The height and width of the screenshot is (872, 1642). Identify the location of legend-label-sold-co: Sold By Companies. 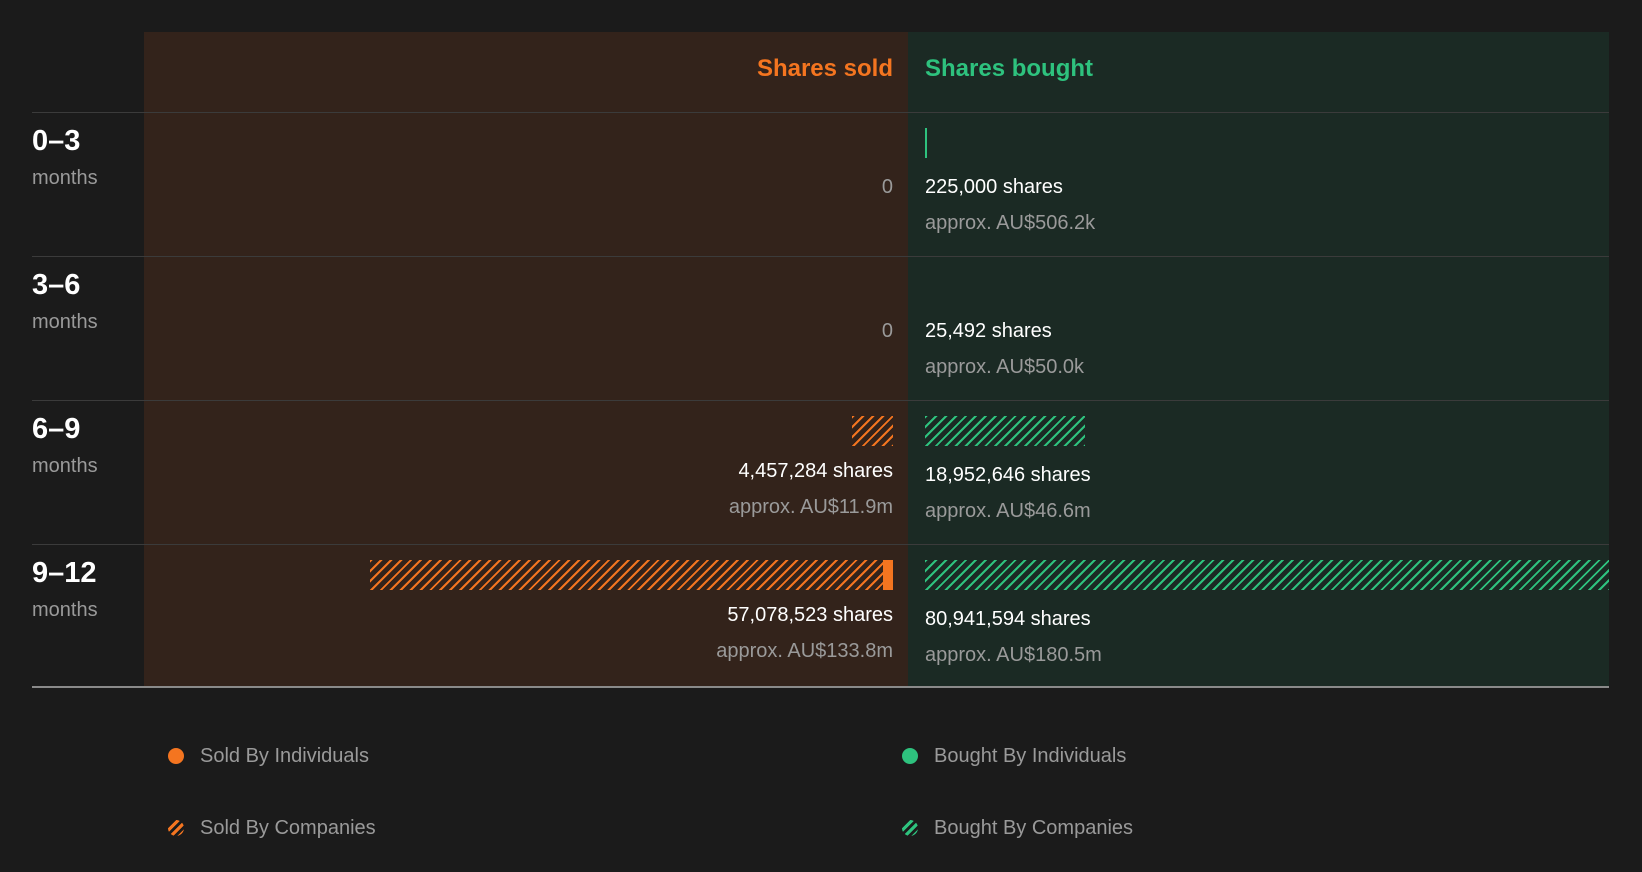
(288, 828).